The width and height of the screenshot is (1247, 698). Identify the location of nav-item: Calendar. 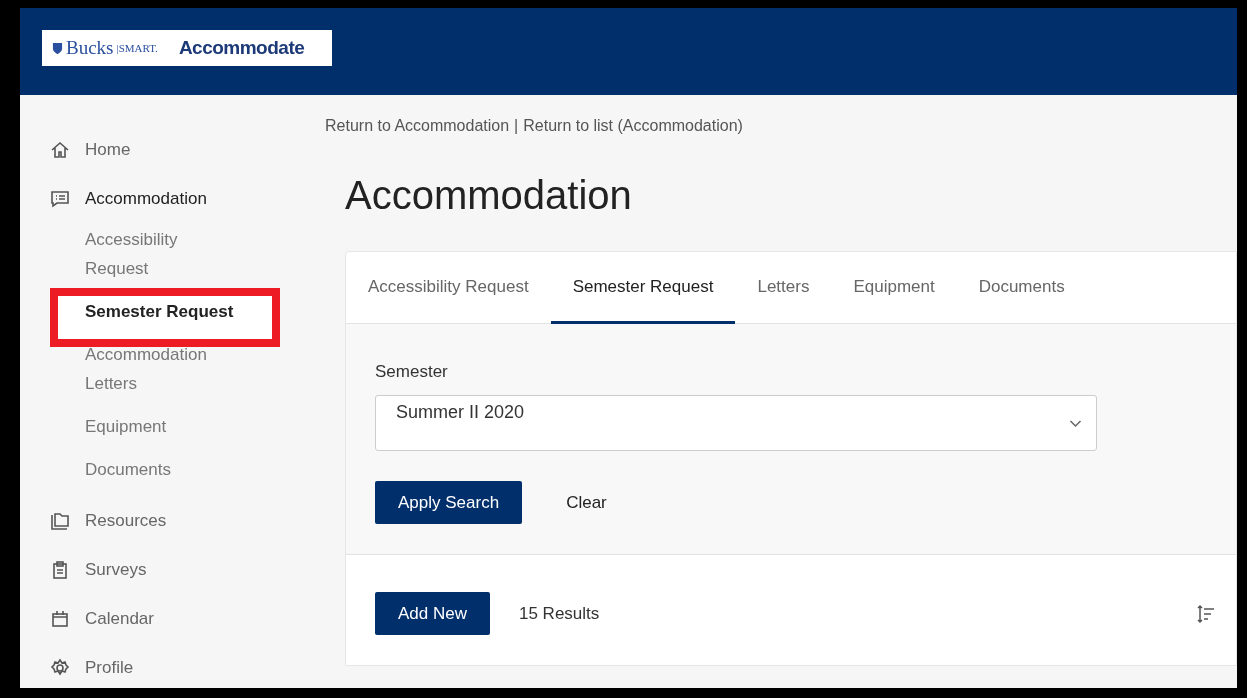
(175, 618).